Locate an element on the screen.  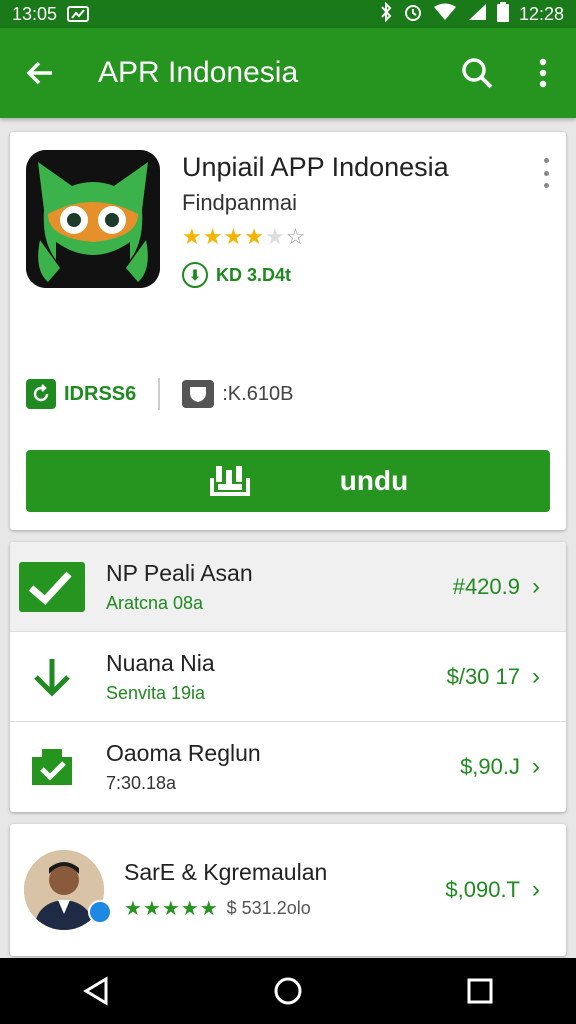
rating-stars: ★★★★★☆ is located at coordinates (244, 237).